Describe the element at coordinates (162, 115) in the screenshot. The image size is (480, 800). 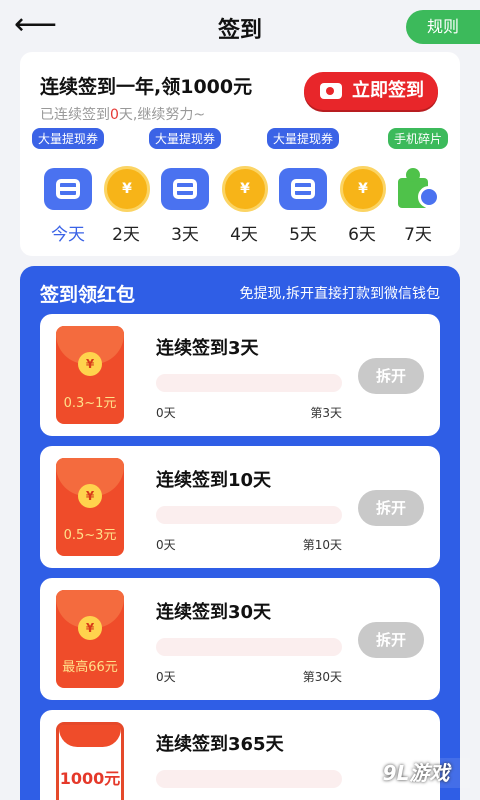
I see `streak-suffix: 天,继续努力~` at that location.